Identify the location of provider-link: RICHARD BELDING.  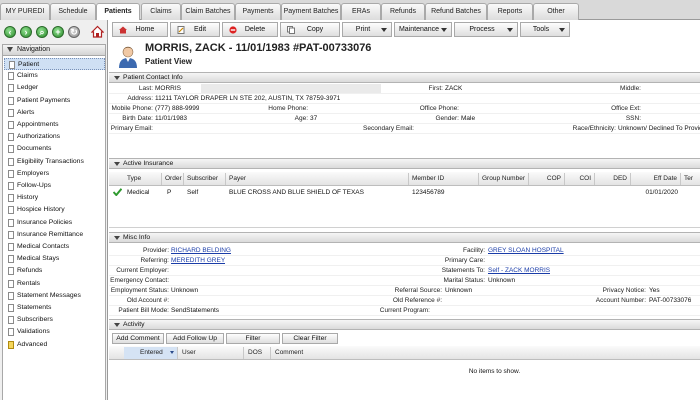
(201, 251).